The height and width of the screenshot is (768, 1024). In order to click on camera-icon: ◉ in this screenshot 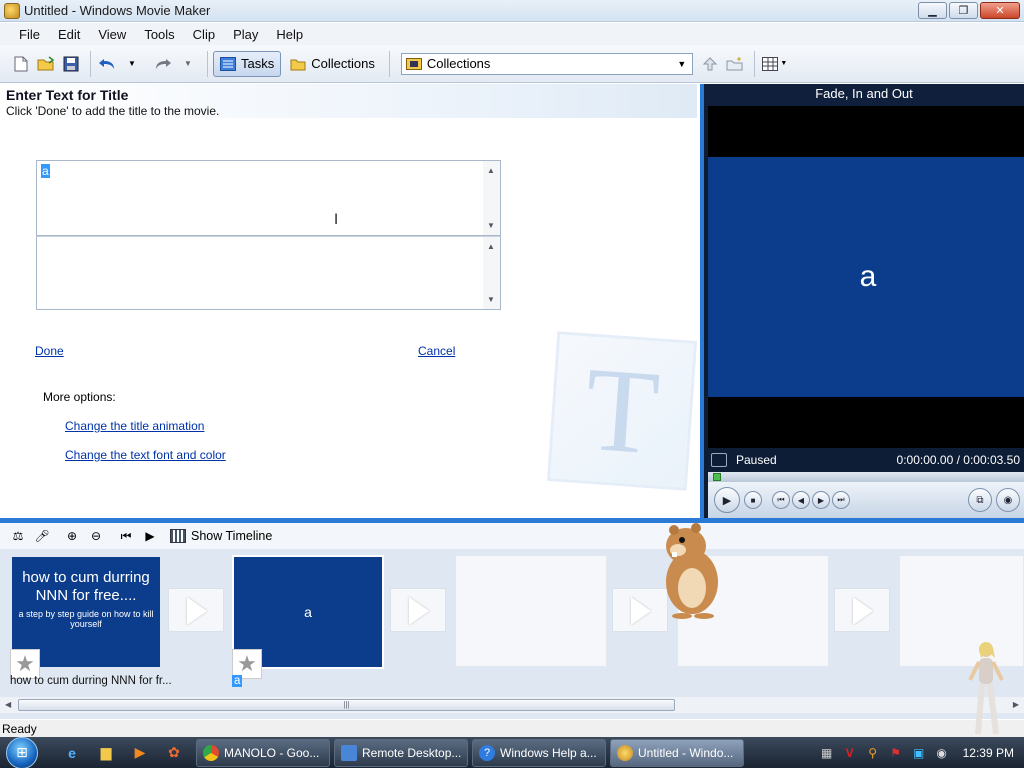, I will do `click(1008, 500)`.